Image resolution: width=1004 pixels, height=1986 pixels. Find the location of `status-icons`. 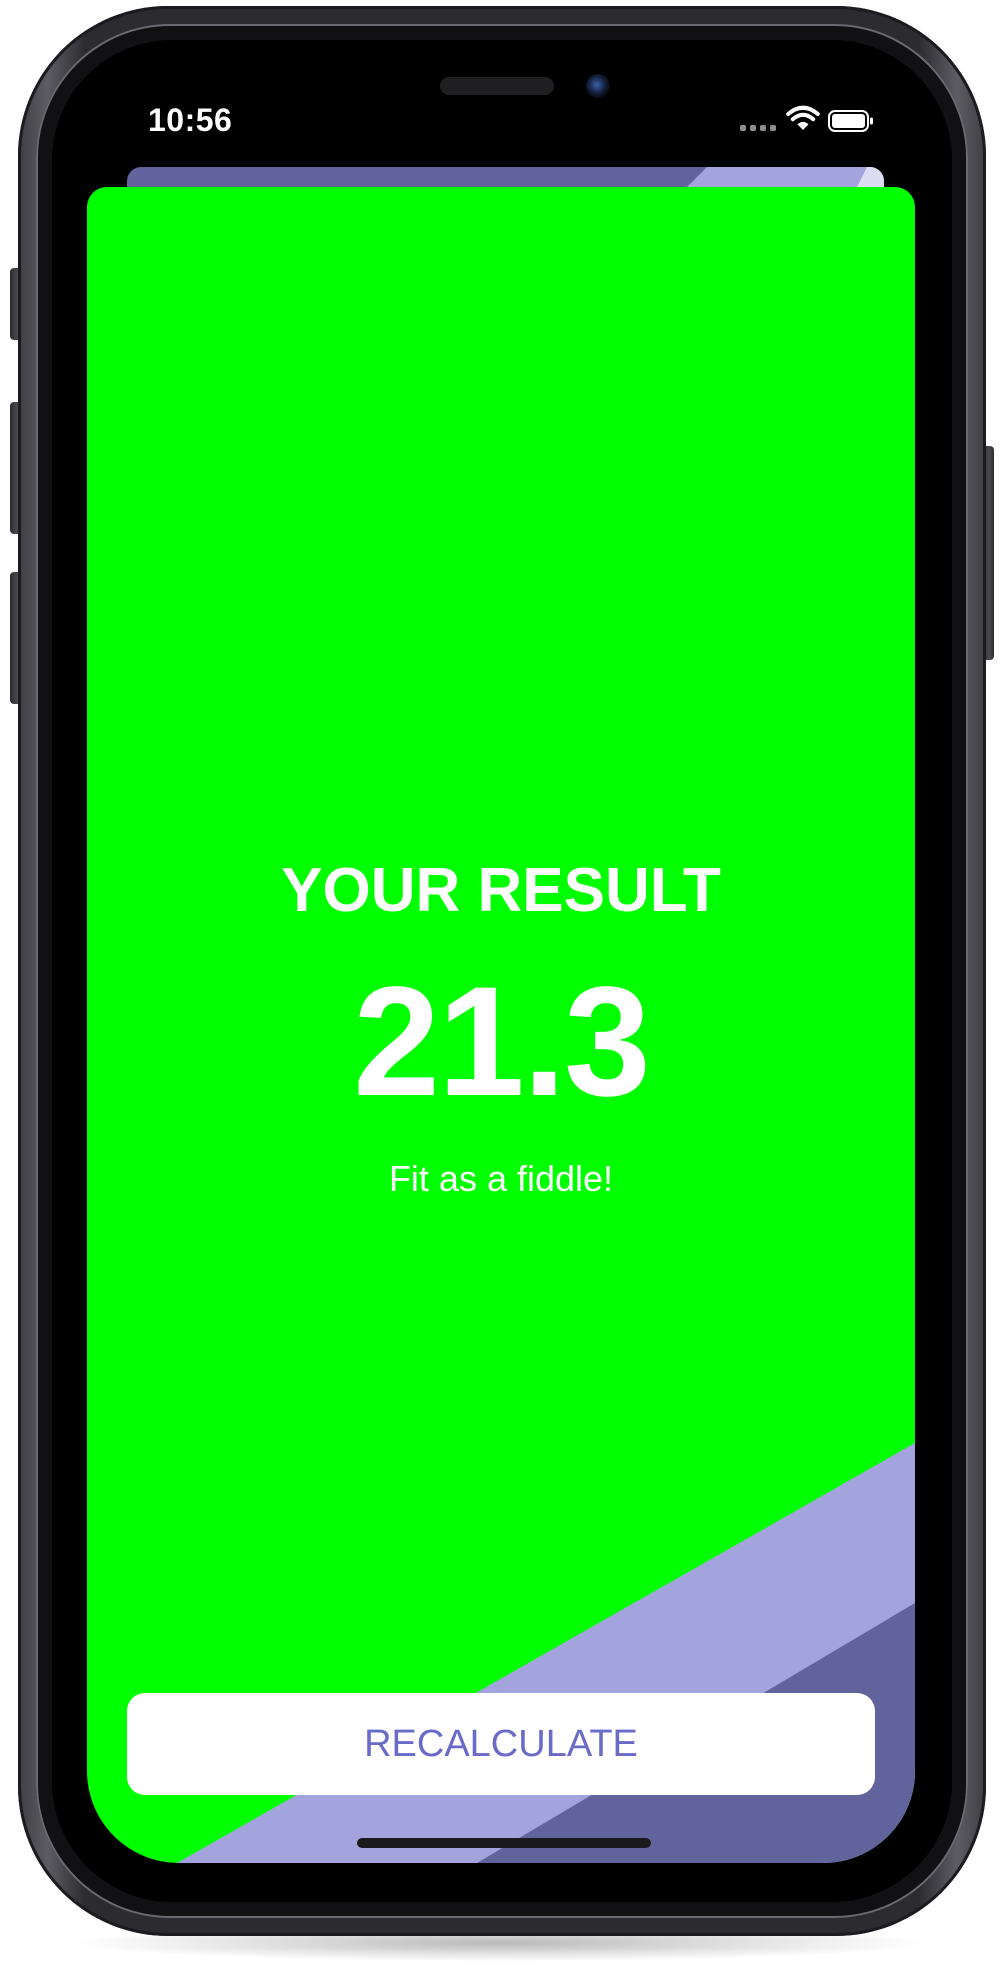

status-icons is located at coordinates (810, 120).